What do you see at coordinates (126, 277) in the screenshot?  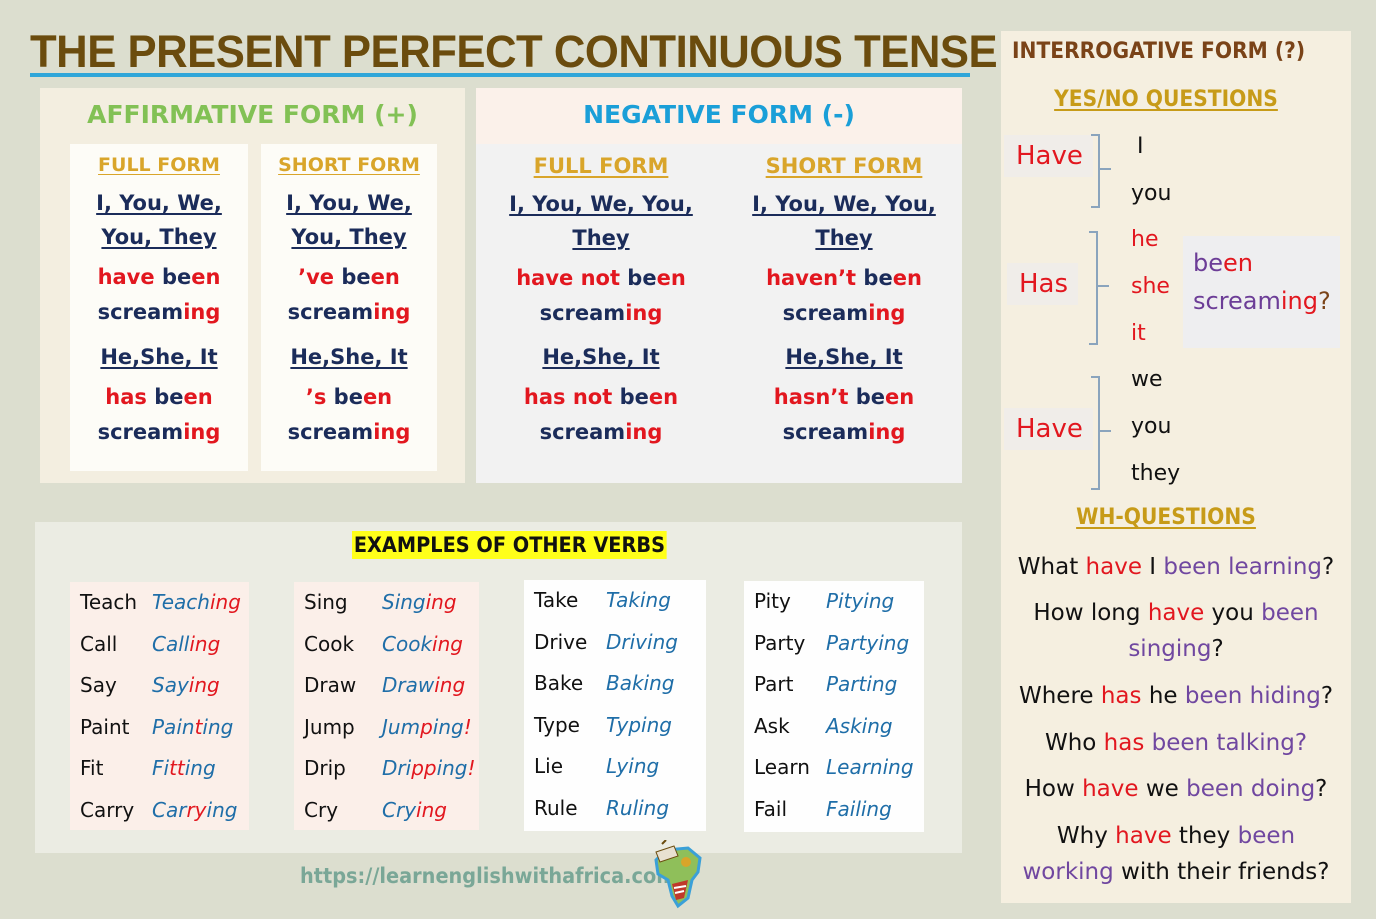 I see `auxiliary: have` at bounding box center [126, 277].